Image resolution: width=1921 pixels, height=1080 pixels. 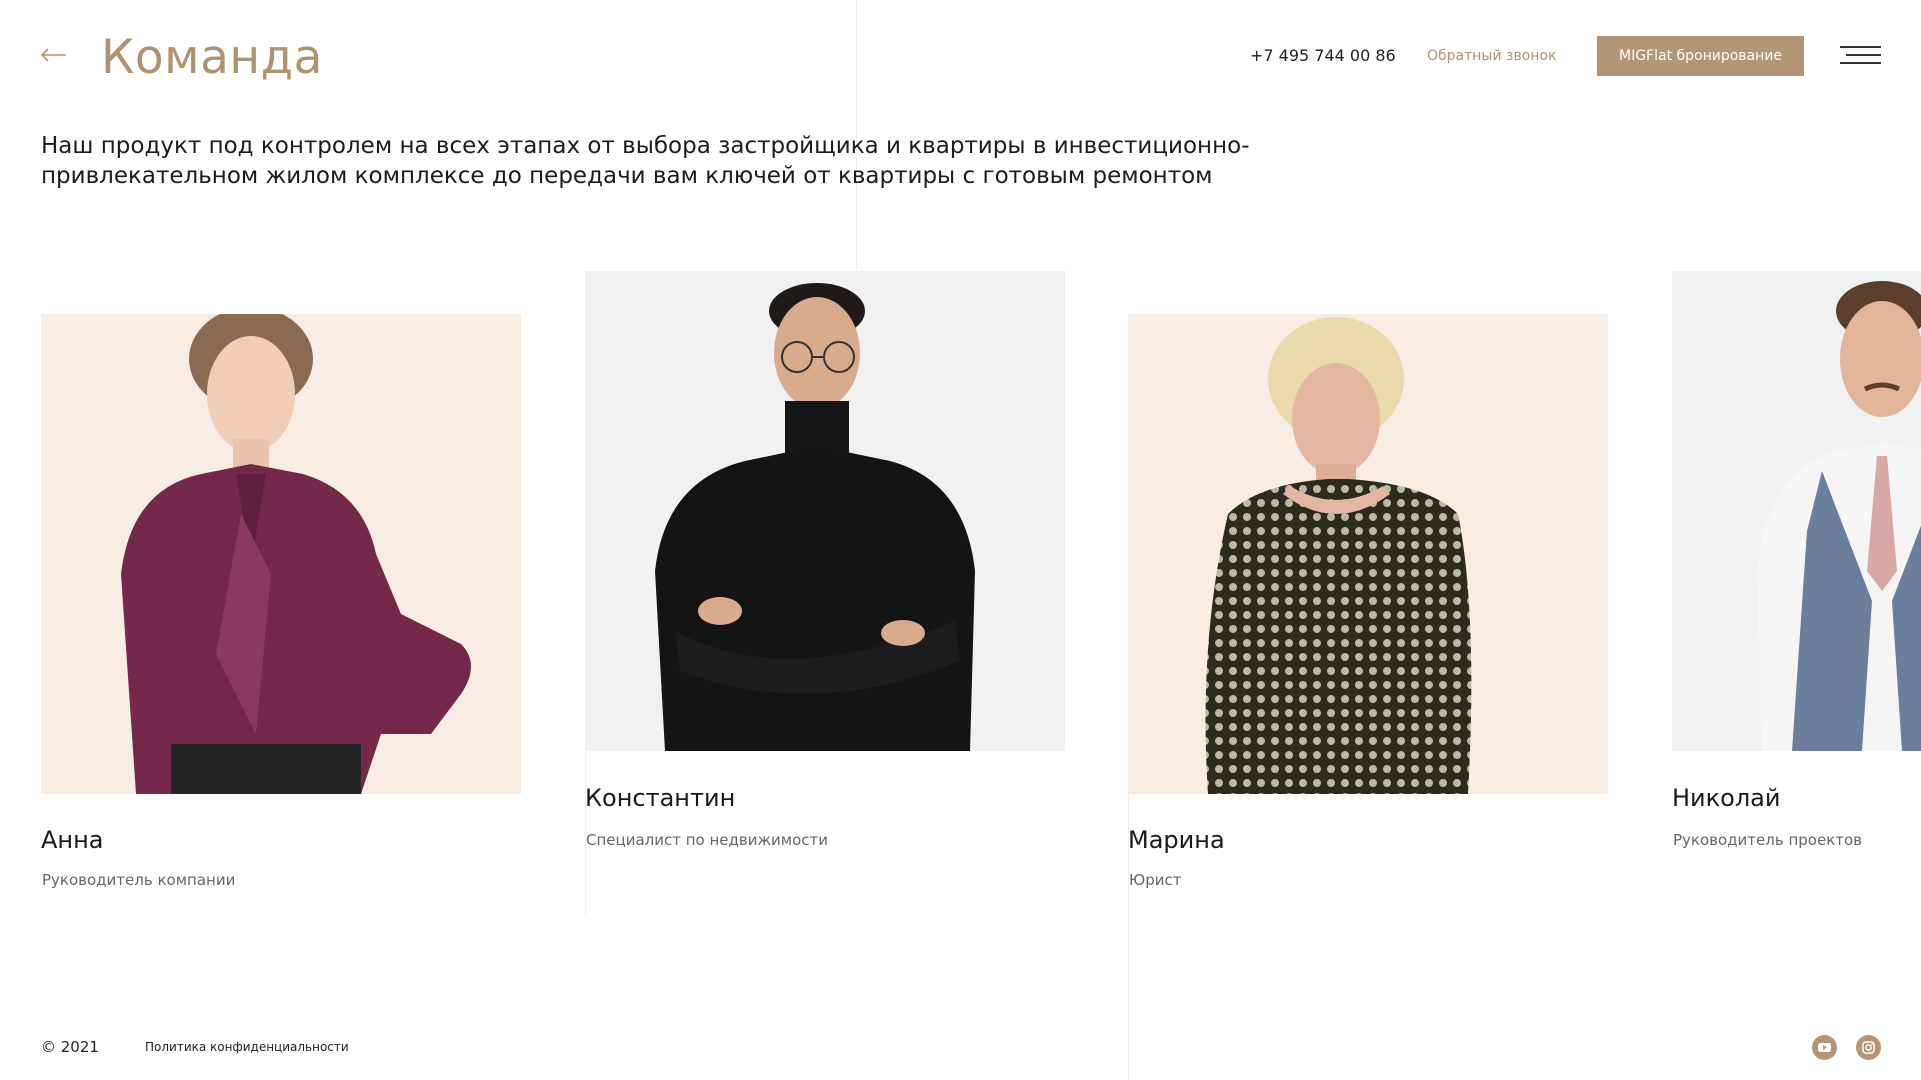 What do you see at coordinates (1860, 56) in the screenshot?
I see `menu-icon` at bounding box center [1860, 56].